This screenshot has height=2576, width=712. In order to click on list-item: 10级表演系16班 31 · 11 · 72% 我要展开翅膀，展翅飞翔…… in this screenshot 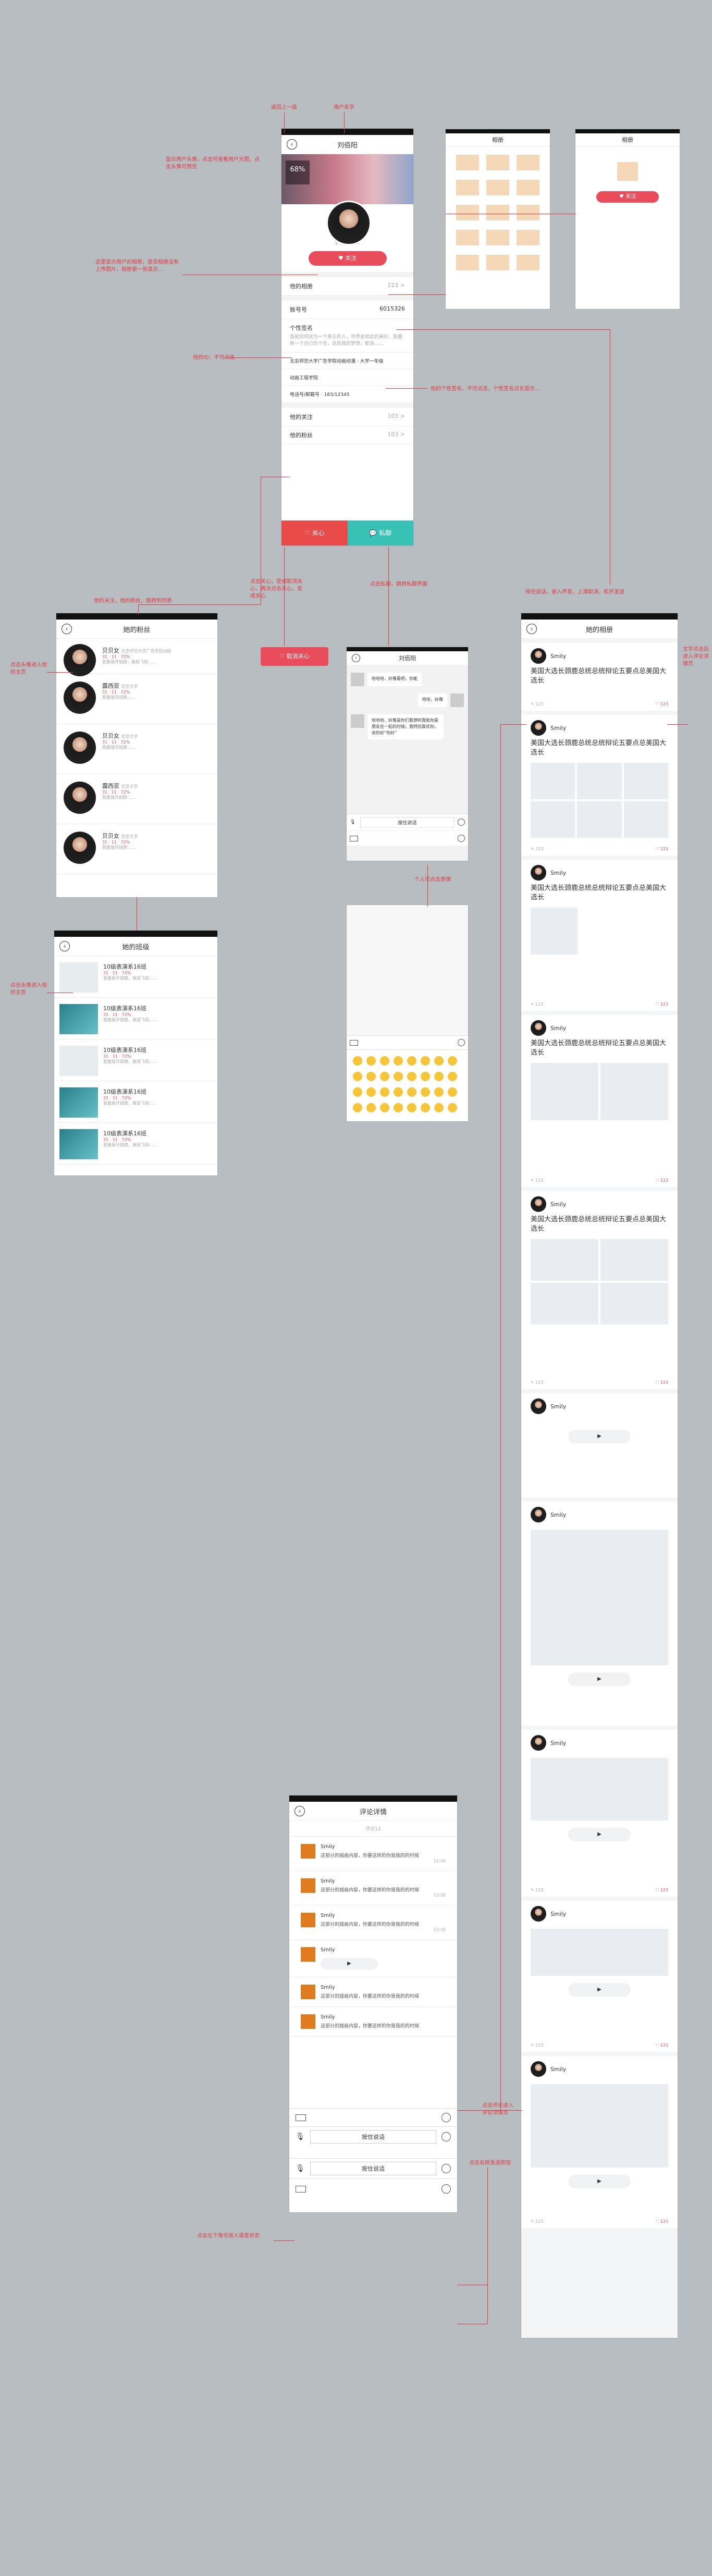, I will do `click(135, 977)`.